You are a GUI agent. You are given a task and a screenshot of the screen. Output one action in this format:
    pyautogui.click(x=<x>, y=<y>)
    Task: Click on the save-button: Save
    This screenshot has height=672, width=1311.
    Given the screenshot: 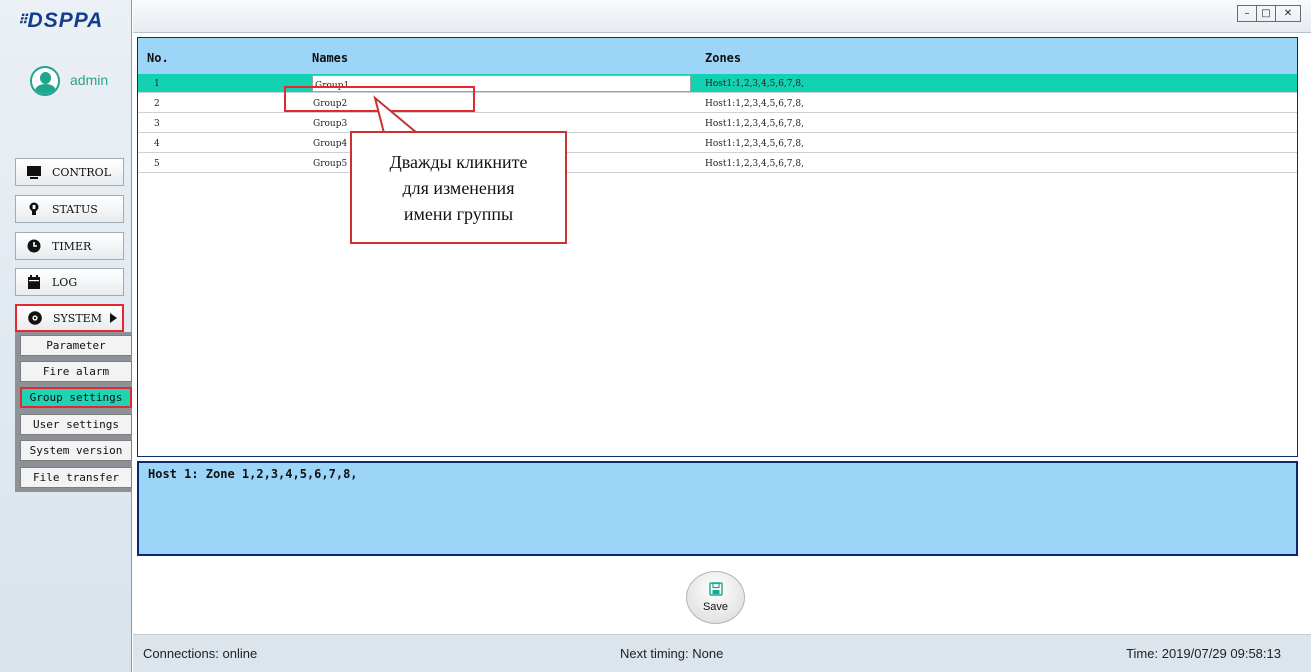 What is the action you would take?
    pyautogui.click(x=715, y=597)
    